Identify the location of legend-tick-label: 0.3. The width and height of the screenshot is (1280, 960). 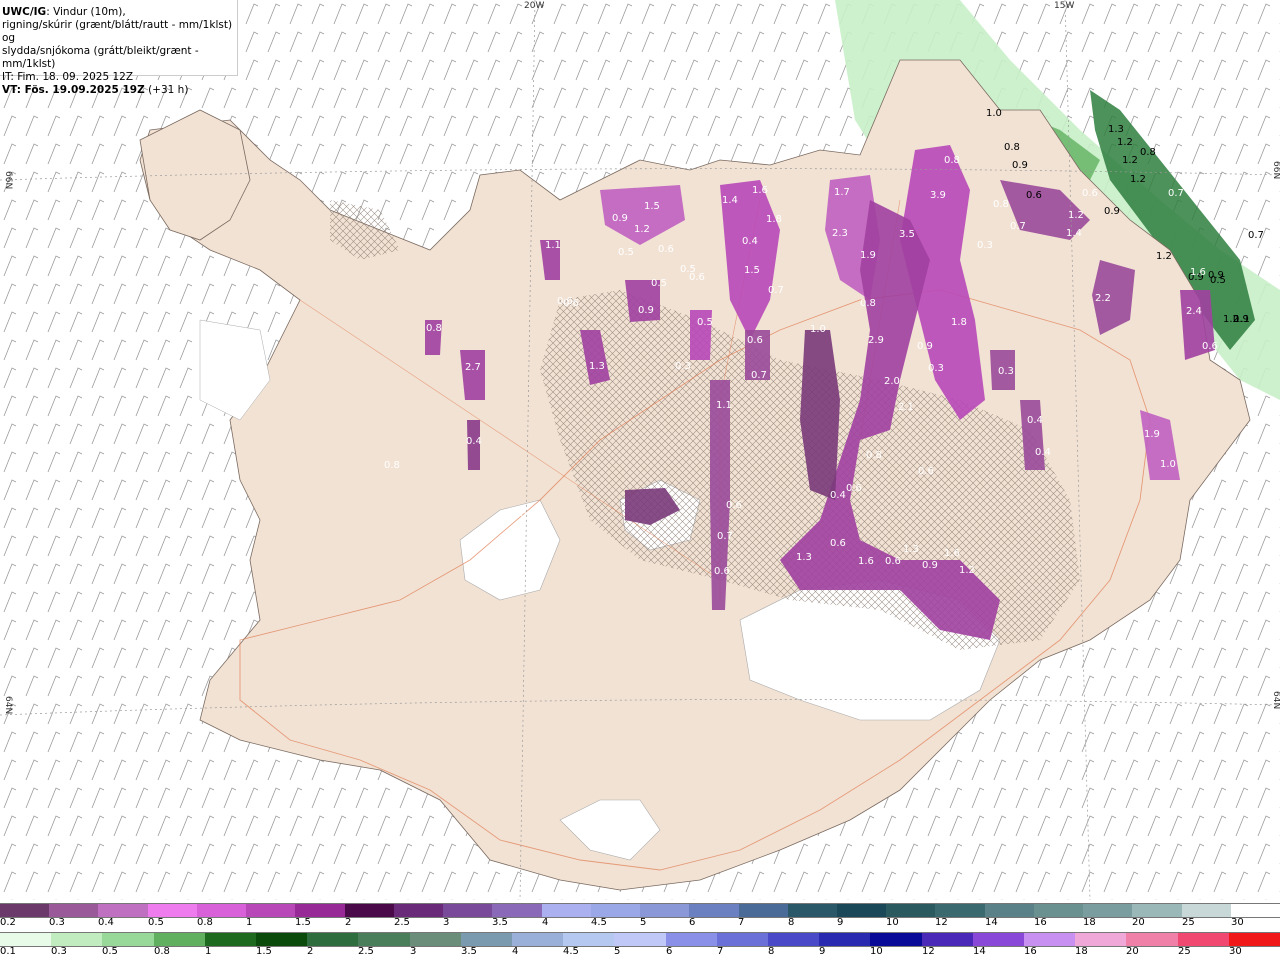
(59, 951).